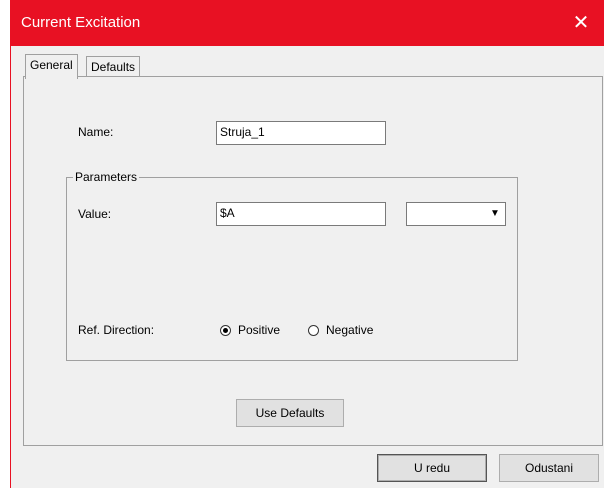  What do you see at coordinates (81, 22) in the screenshot?
I see `window-title: Current Excitation` at bounding box center [81, 22].